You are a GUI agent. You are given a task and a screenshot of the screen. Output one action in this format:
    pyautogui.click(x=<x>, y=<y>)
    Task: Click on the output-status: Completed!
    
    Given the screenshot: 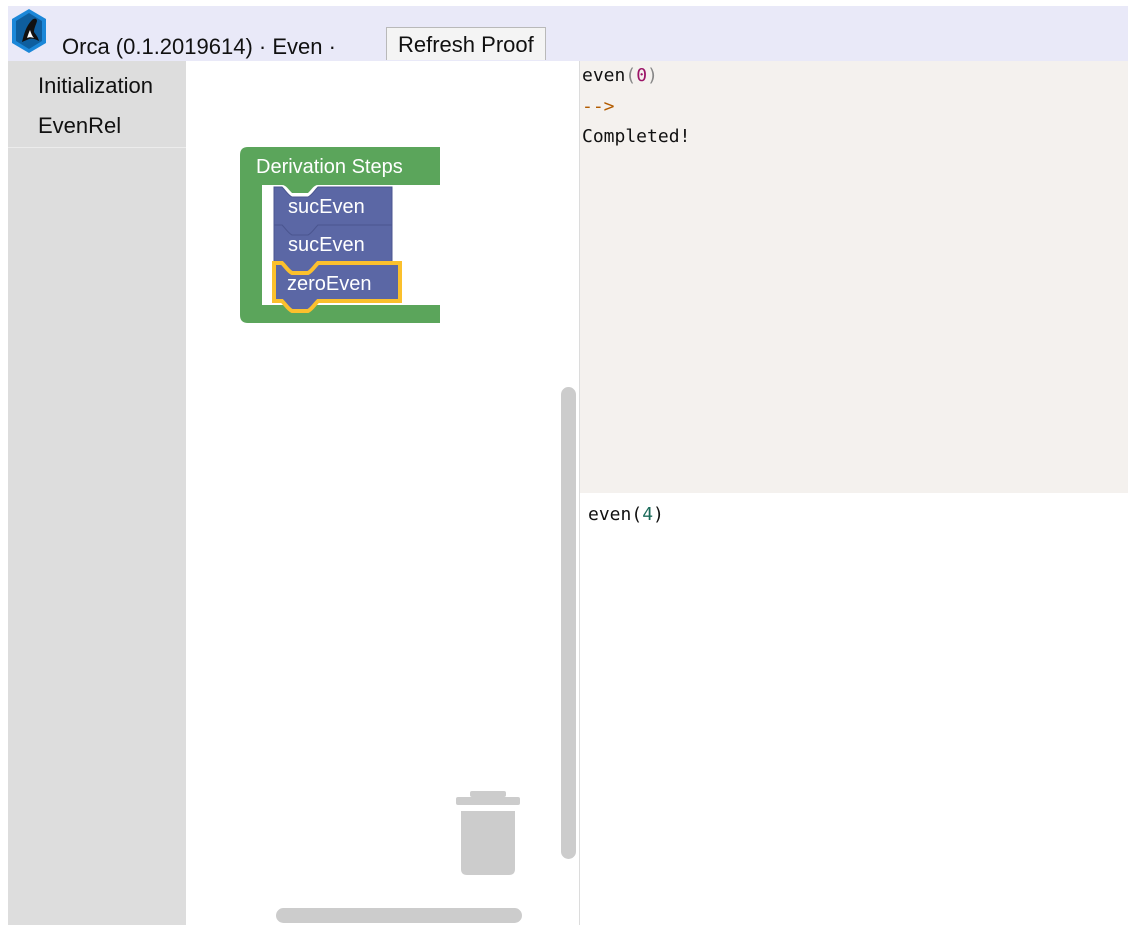 What is the action you would take?
    pyautogui.click(x=636, y=136)
    